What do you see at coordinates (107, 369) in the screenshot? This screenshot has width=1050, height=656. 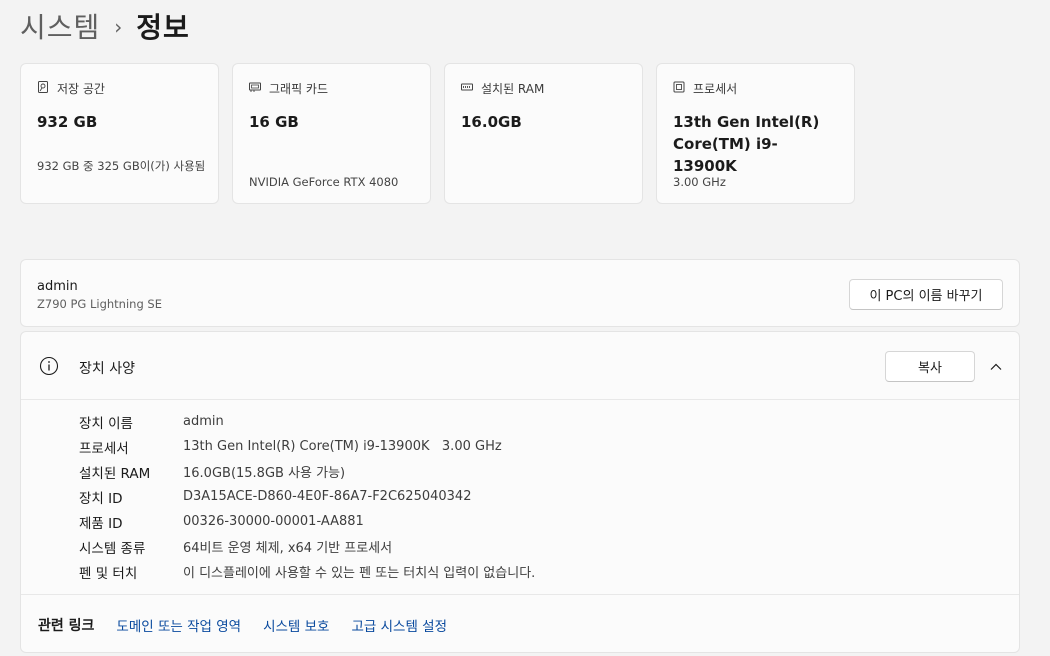 I see `device-specifications-title: 장치 사양` at bounding box center [107, 369].